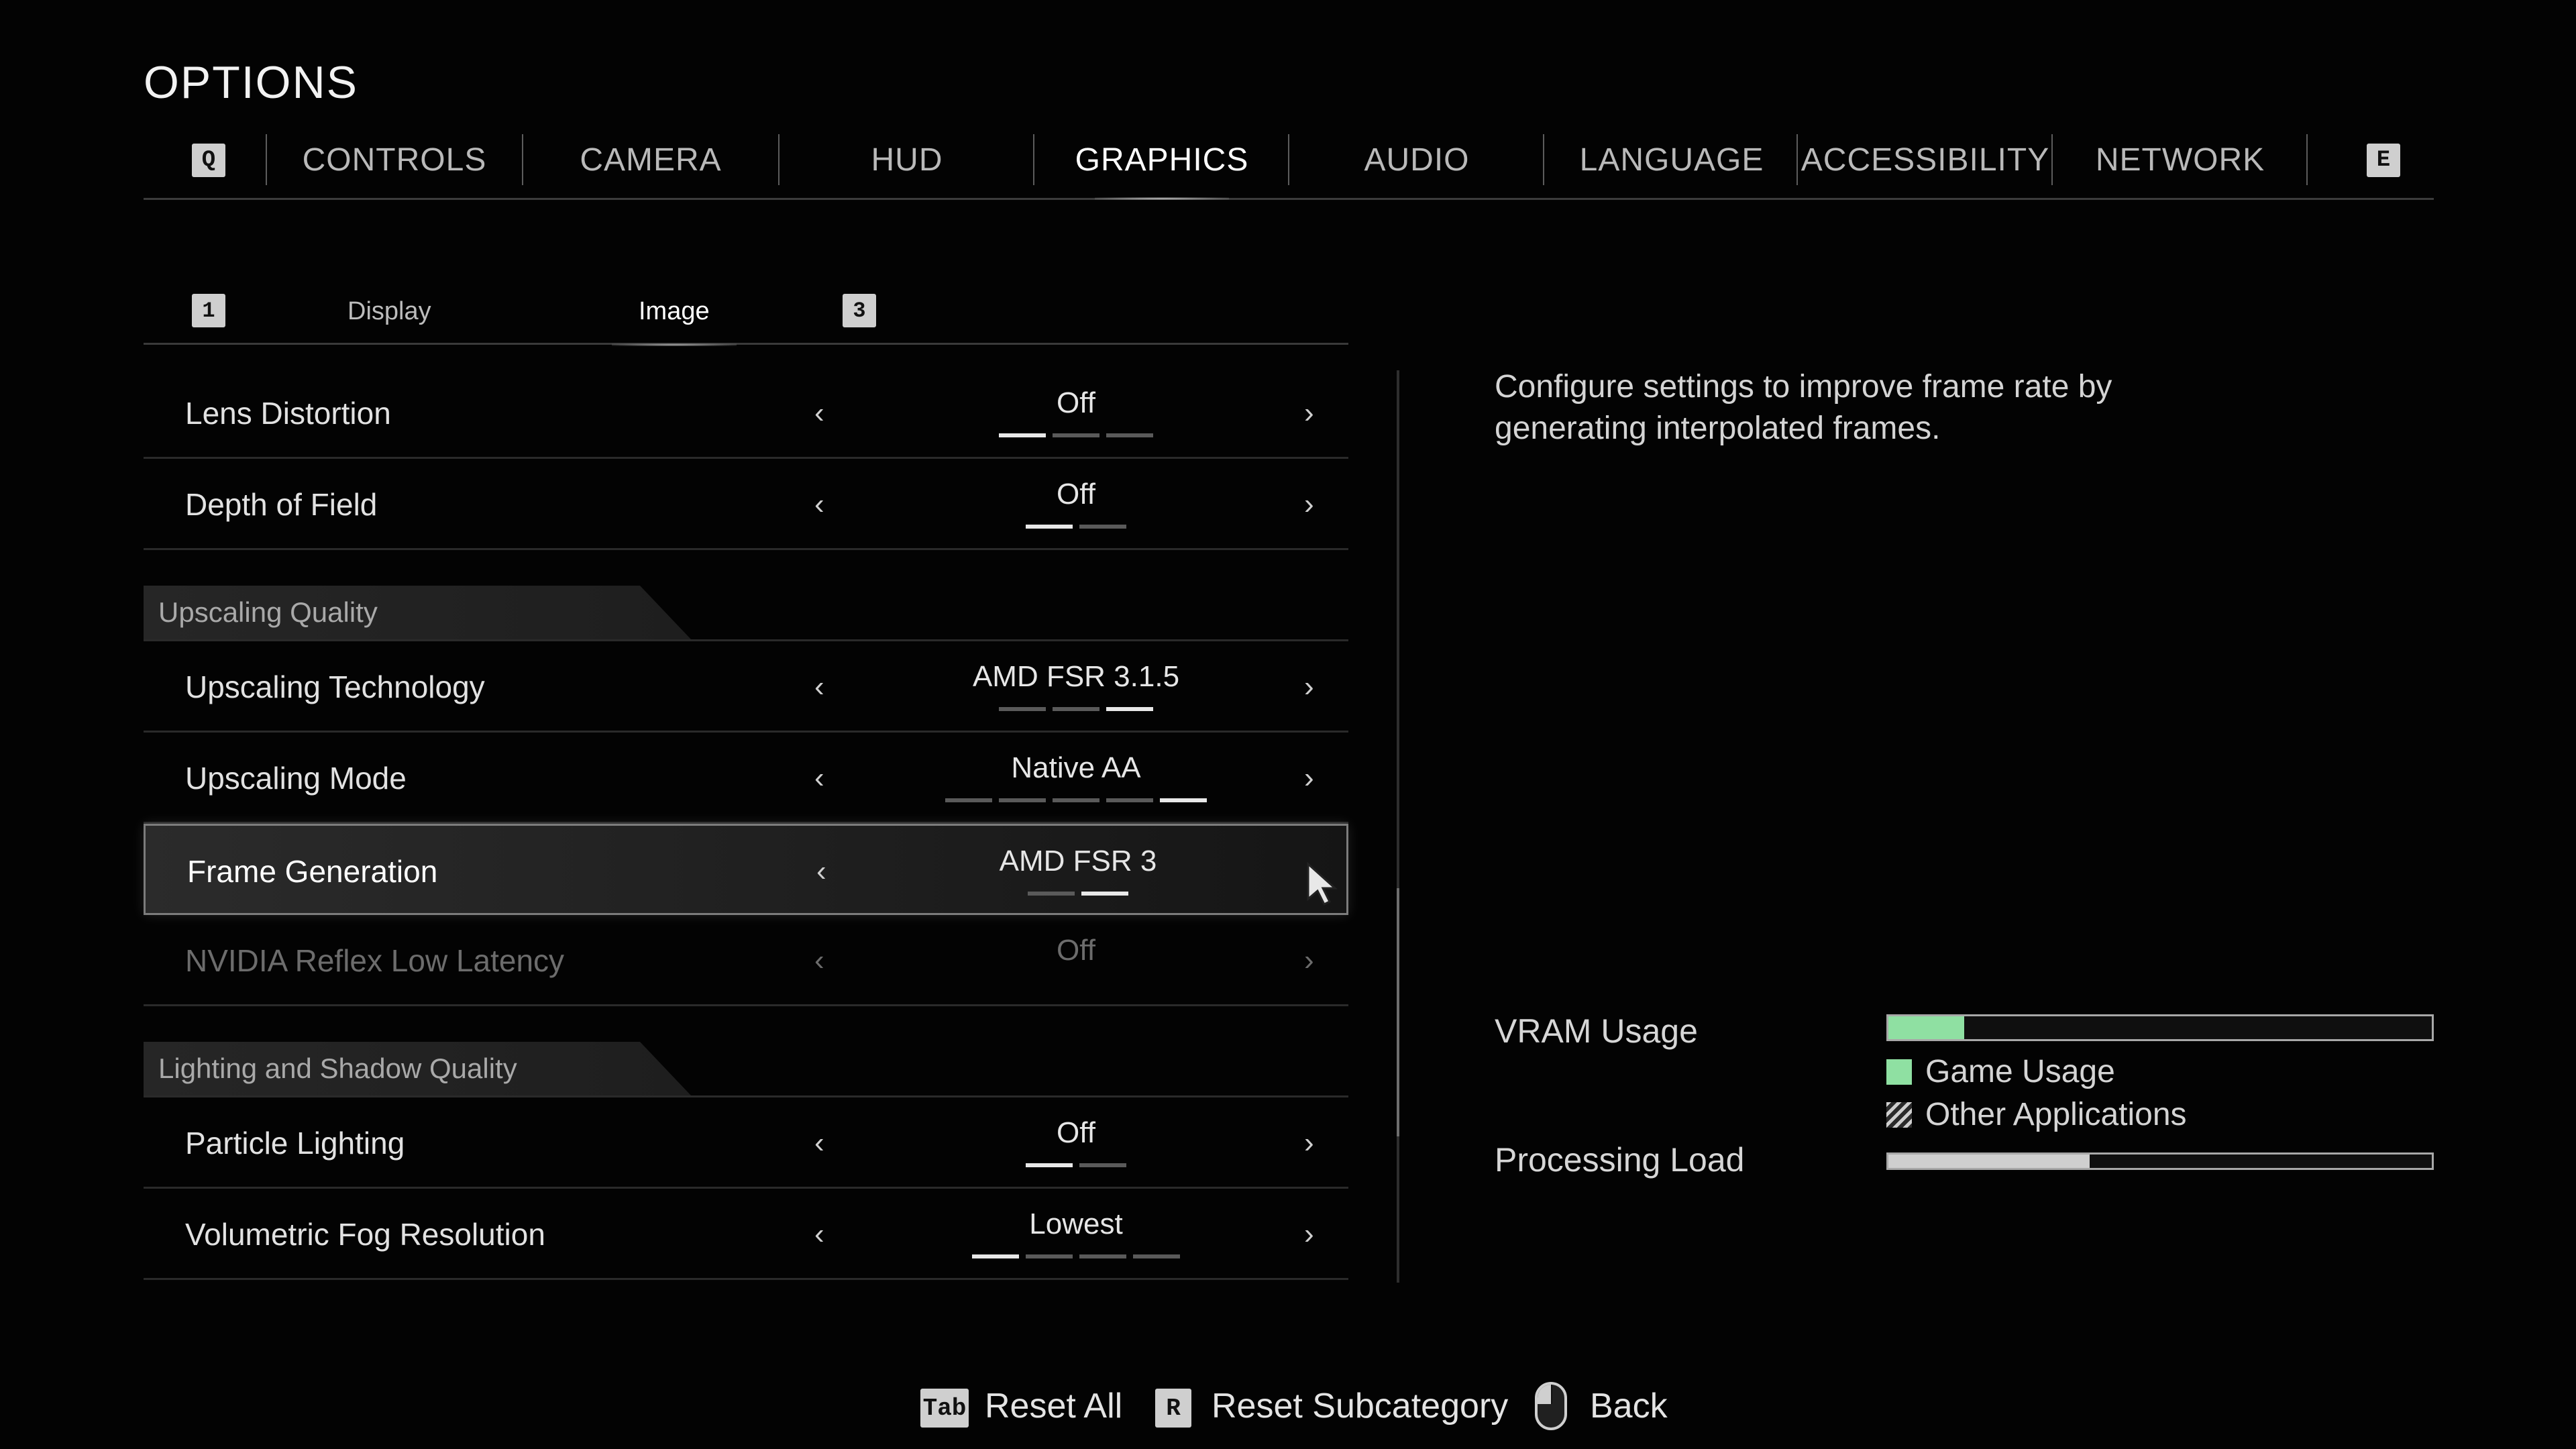 This screenshot has height=1449, width=2576. What do you see at coordinates (746, 778) in the screenshot?
I see `setting-row-upscaling-mode: Upscaling Mode ‹ Native AA ›` at bounding box center [746, 778].